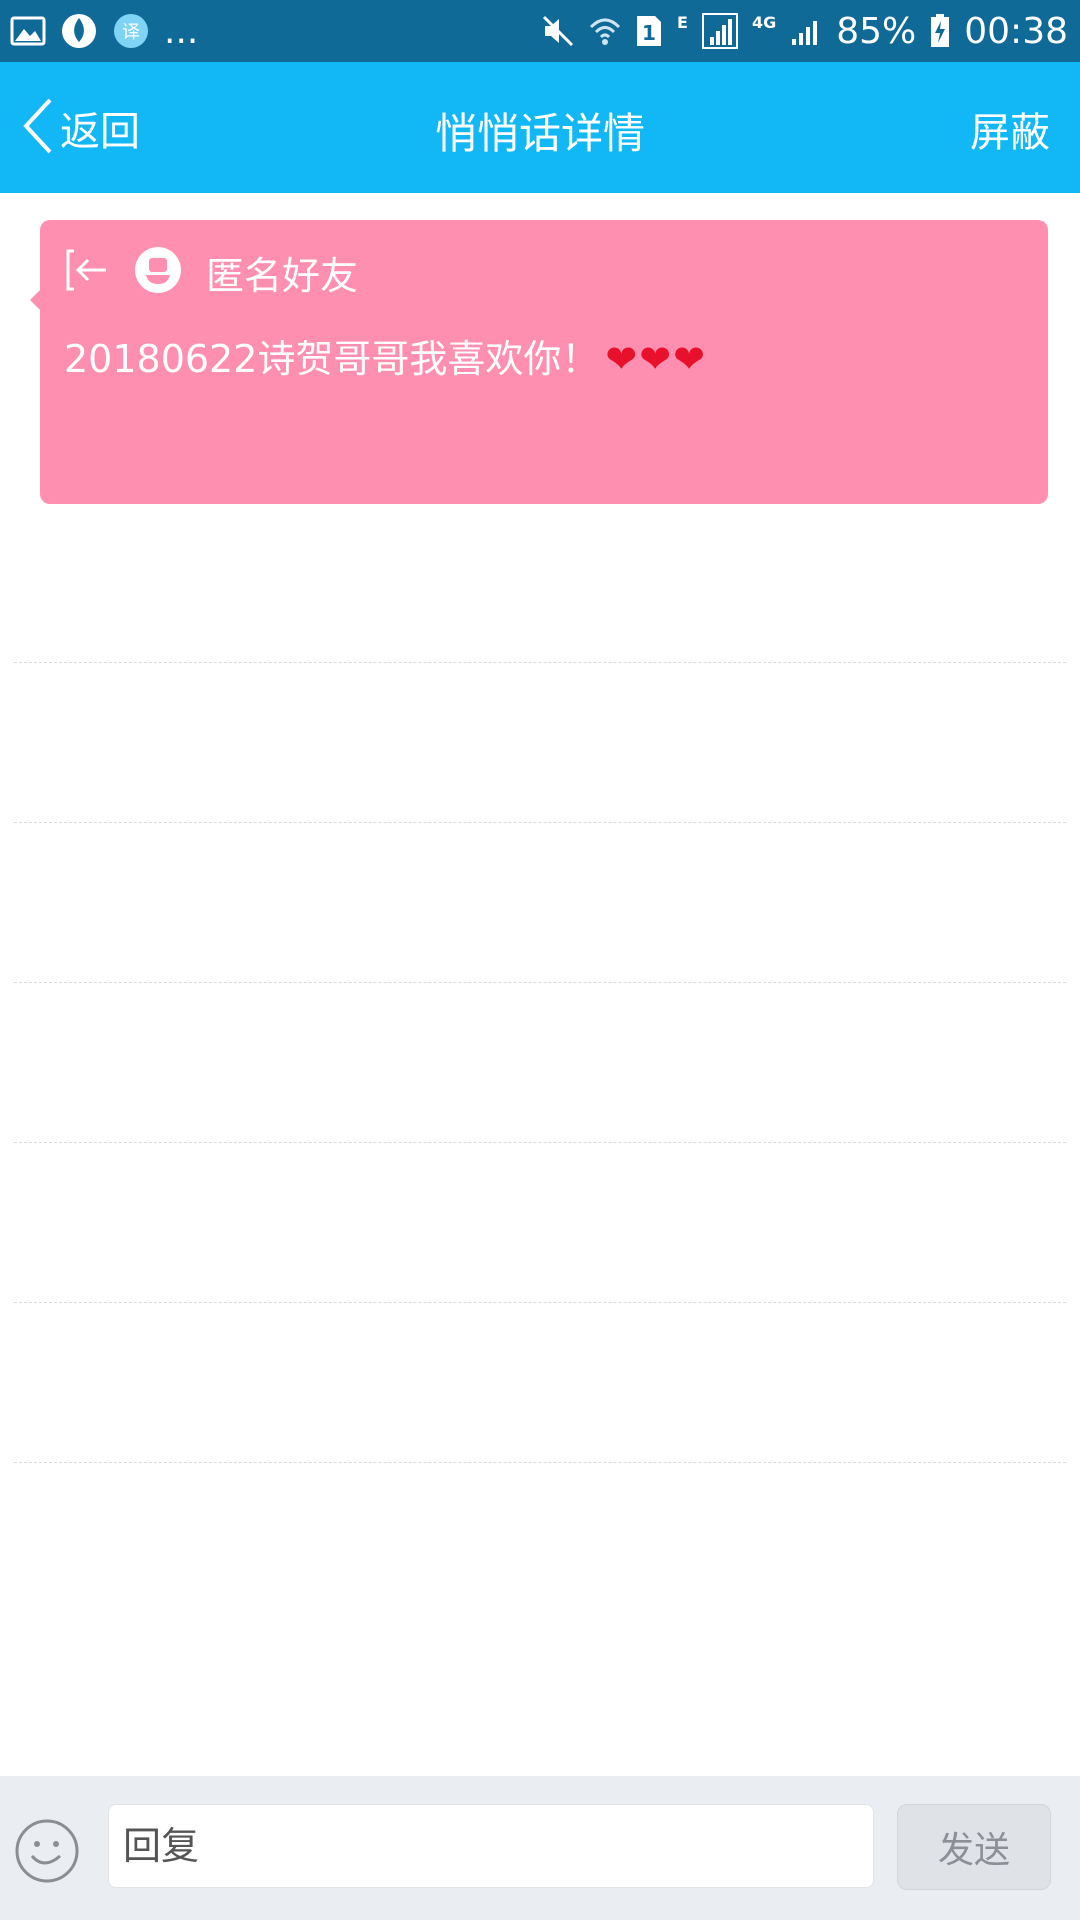 This screenshot has height=1920, width=1080. I want to click on reply-bar: 发送, so click(540, 1848).